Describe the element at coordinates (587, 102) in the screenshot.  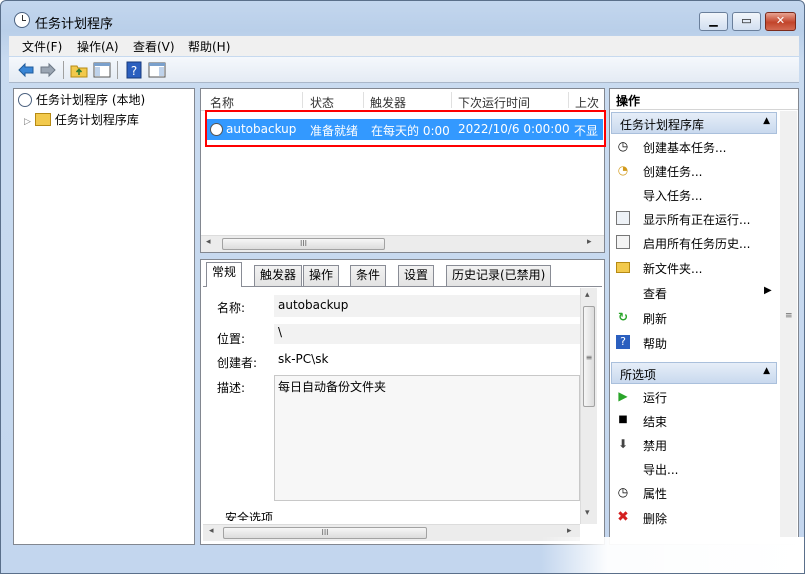
I see `column-last-run: 上次` at that location.